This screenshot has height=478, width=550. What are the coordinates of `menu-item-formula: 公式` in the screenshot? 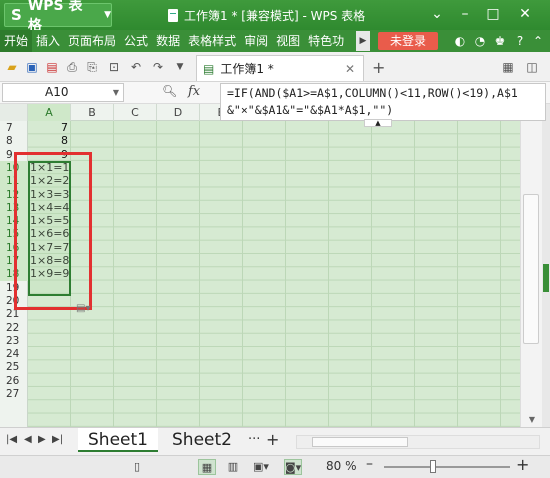 It's located at (136, 41).